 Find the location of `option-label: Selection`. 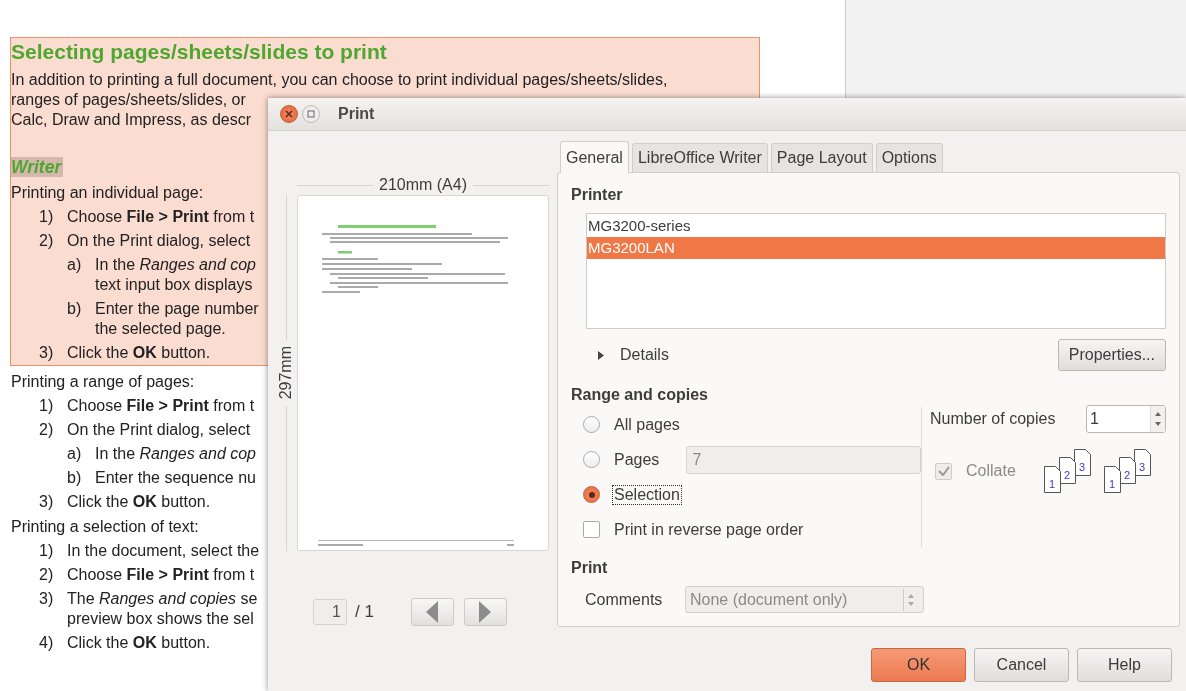

option-label: Selection is located at coordinates (647, 494).